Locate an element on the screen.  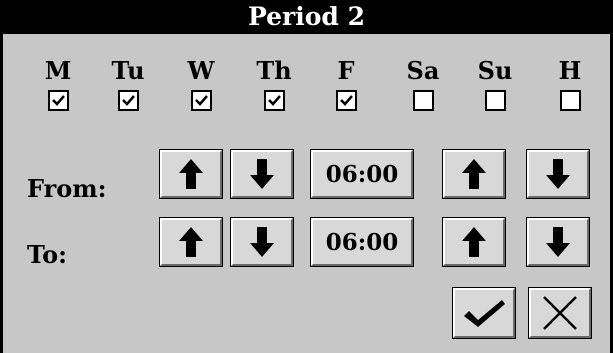
day-checkbox-sunday is located at coordinates (495, 100).